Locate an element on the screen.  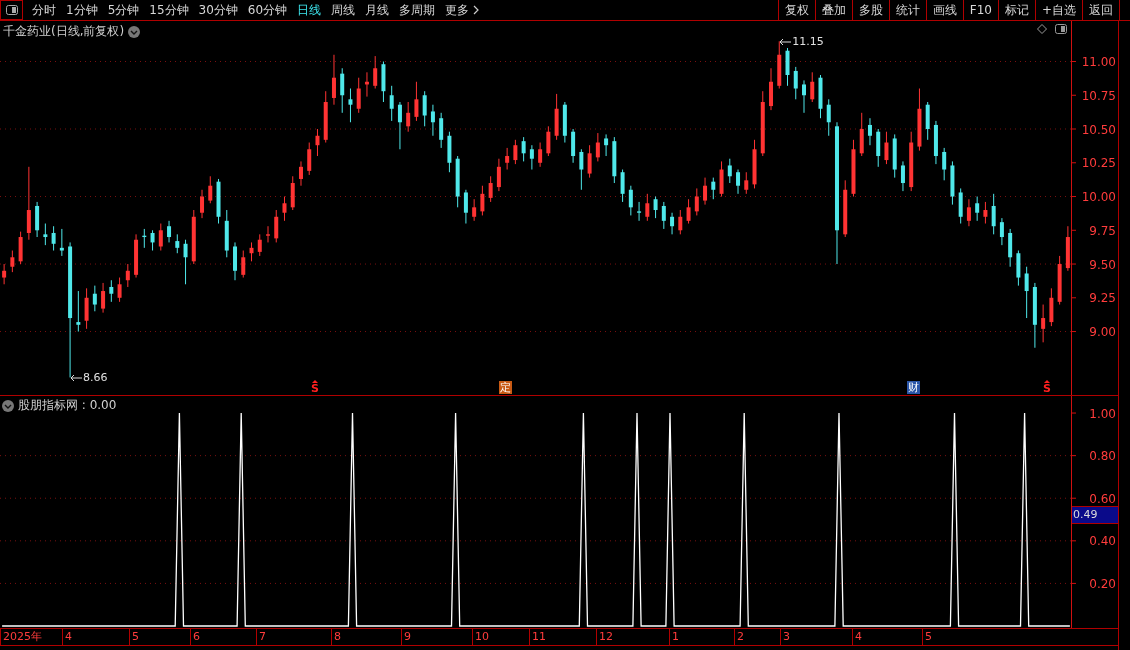
timeframe-tab: 日线 is located at coordinates (309, 10).